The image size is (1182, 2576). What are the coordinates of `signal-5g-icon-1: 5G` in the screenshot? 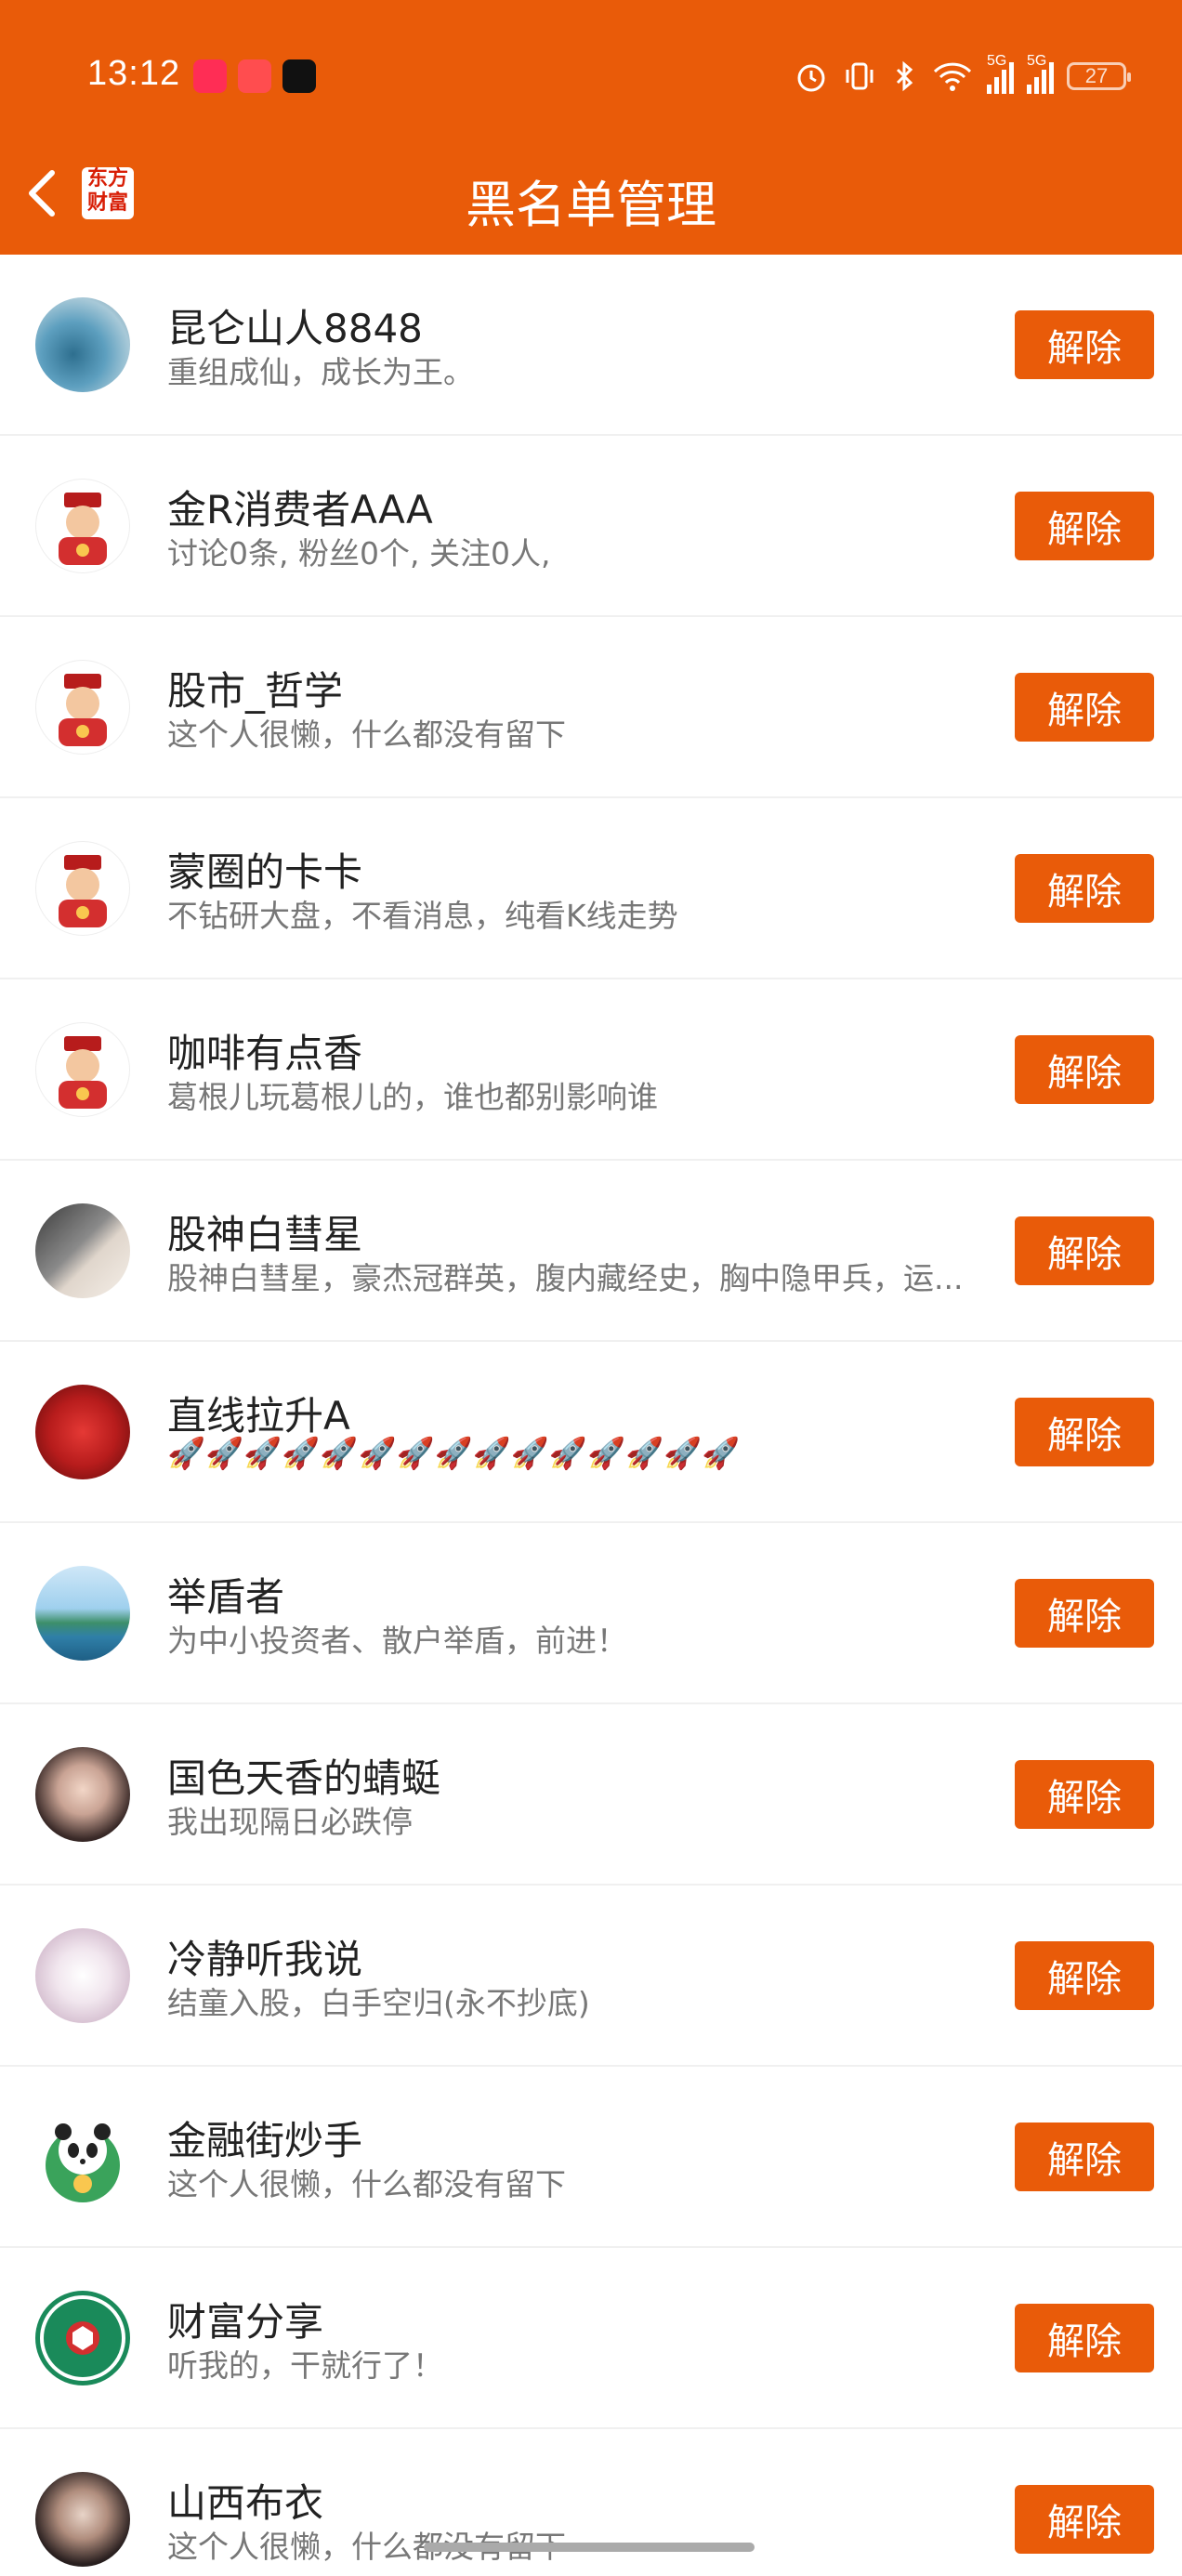 It's located at (1000, 73).